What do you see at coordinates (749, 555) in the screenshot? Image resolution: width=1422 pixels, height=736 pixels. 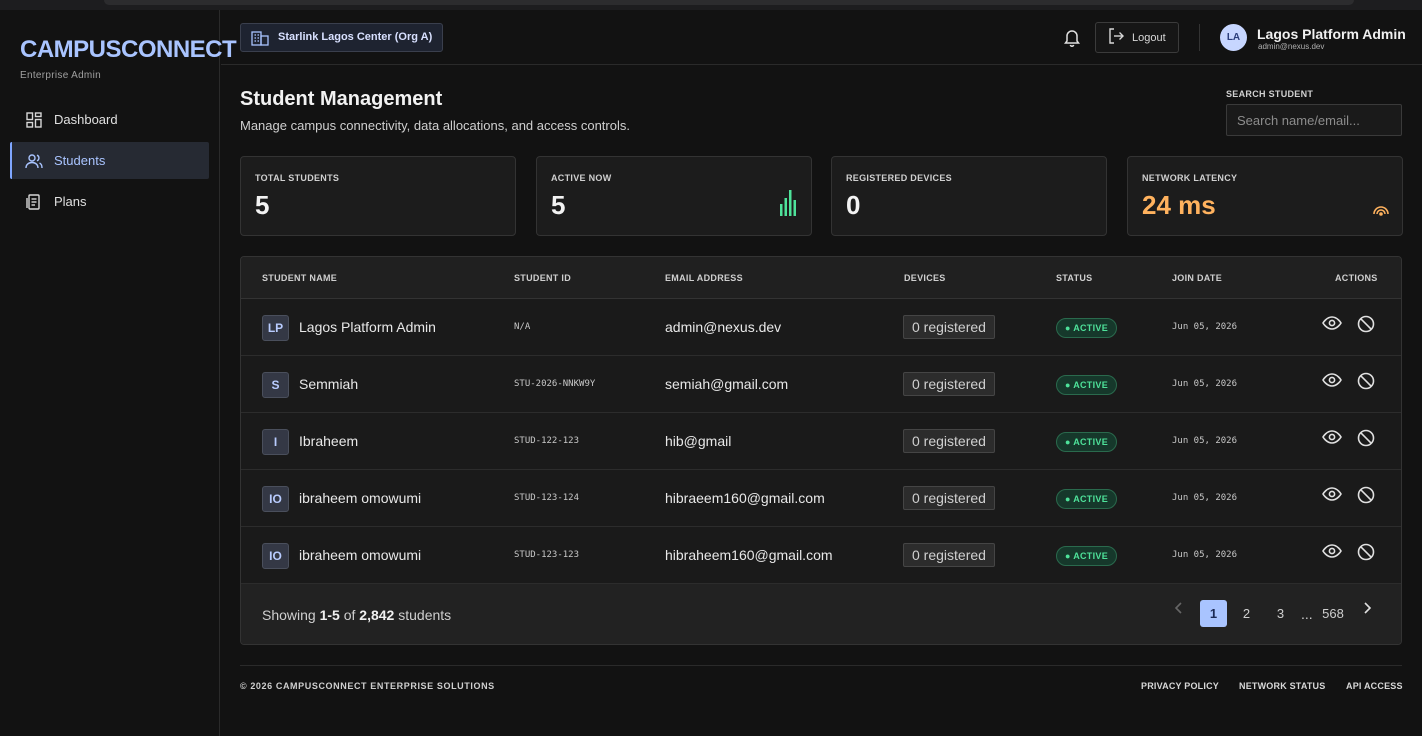 I see `student-email: hibraheem160@gmail.com` at bounding box center [749, 555].